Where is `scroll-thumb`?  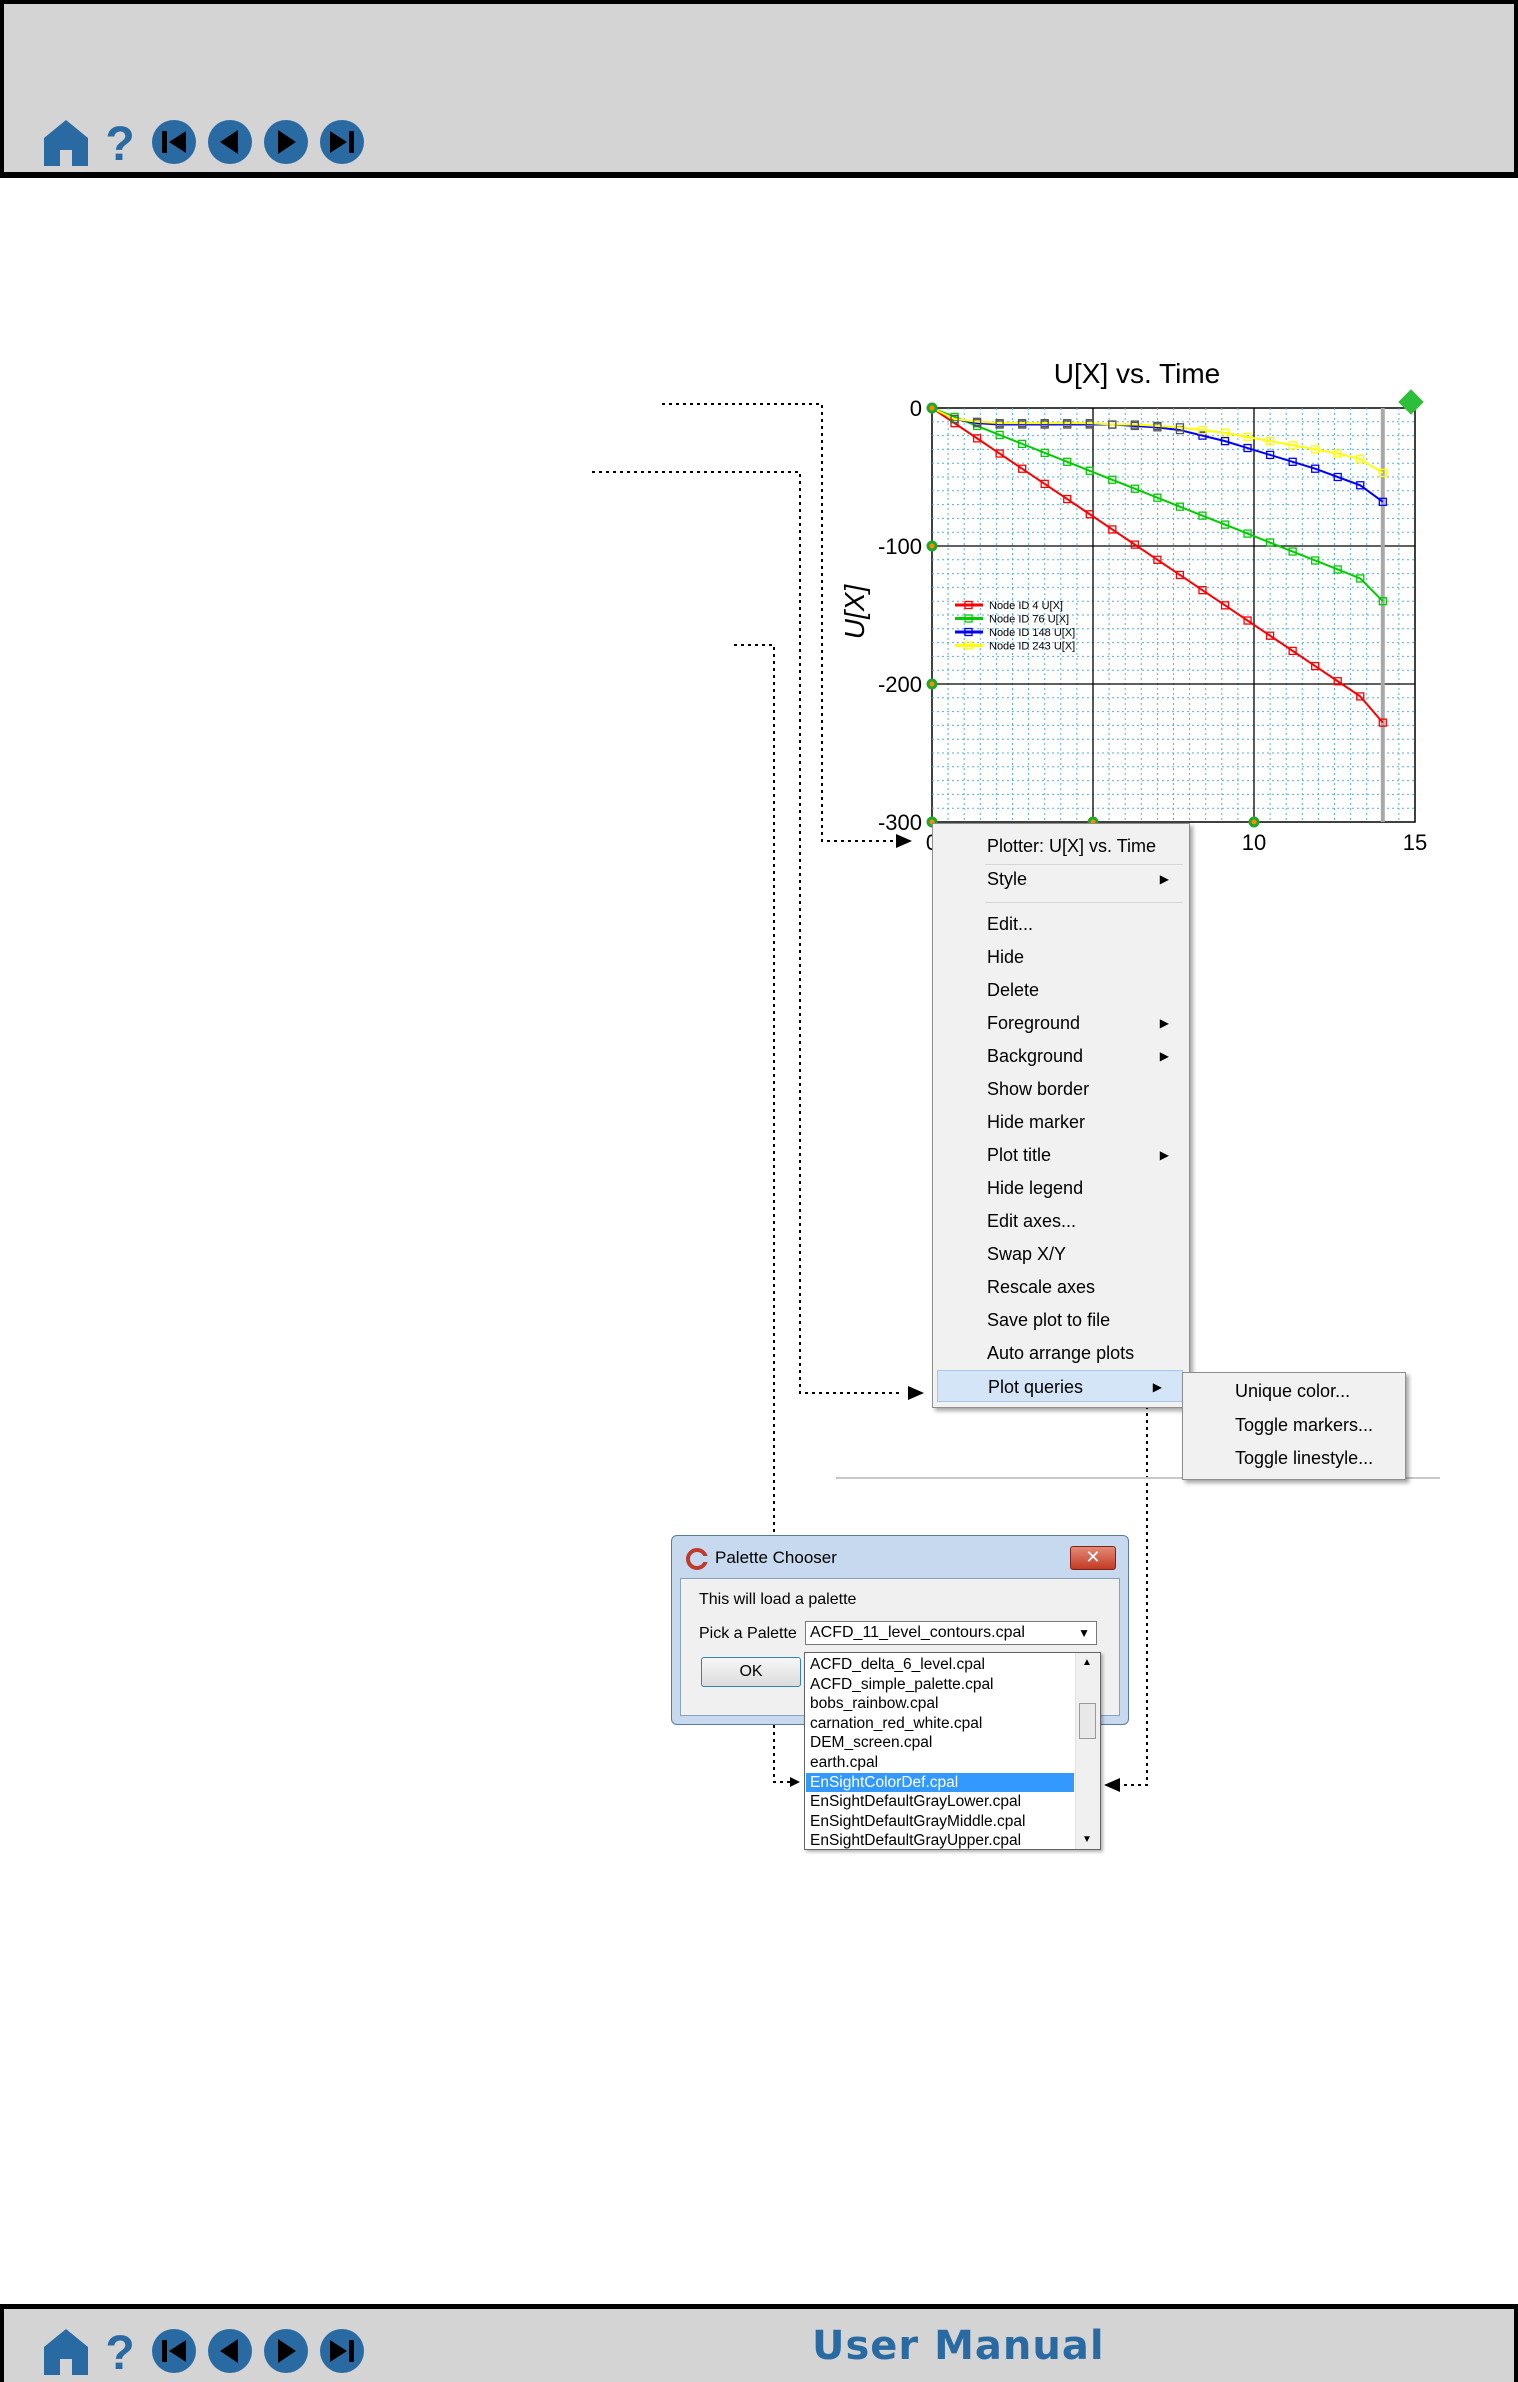 scroll-thumb is located at coordinates (1087, 1721).